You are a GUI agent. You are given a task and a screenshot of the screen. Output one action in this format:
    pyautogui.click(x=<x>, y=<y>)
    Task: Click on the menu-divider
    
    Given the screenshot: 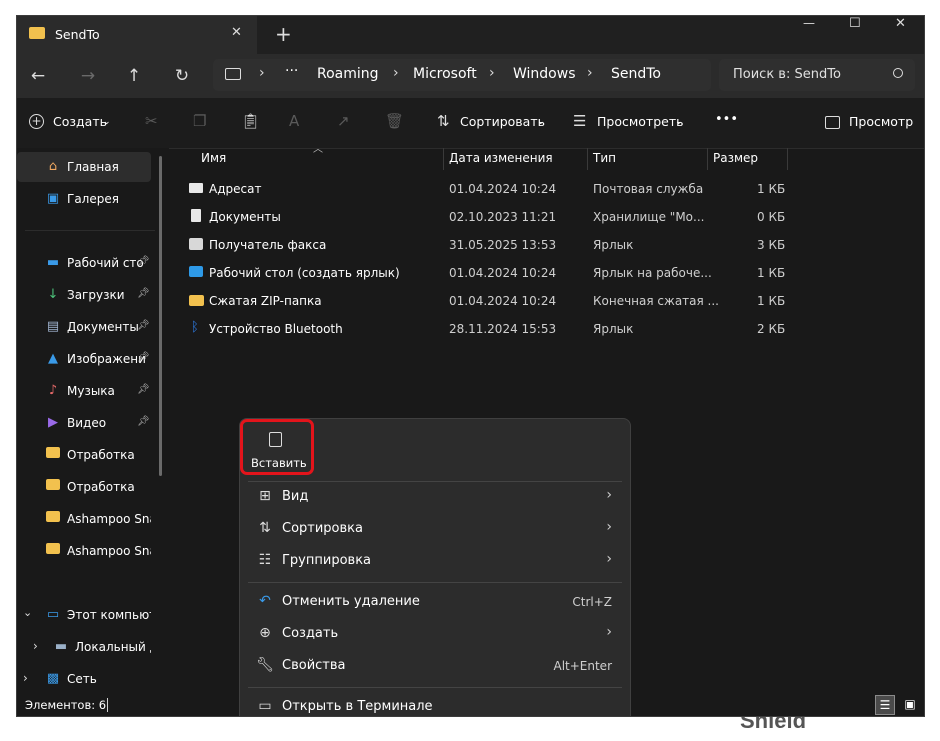 What is the action you would take?
    pyautogui.click(x=435, y=687)
    